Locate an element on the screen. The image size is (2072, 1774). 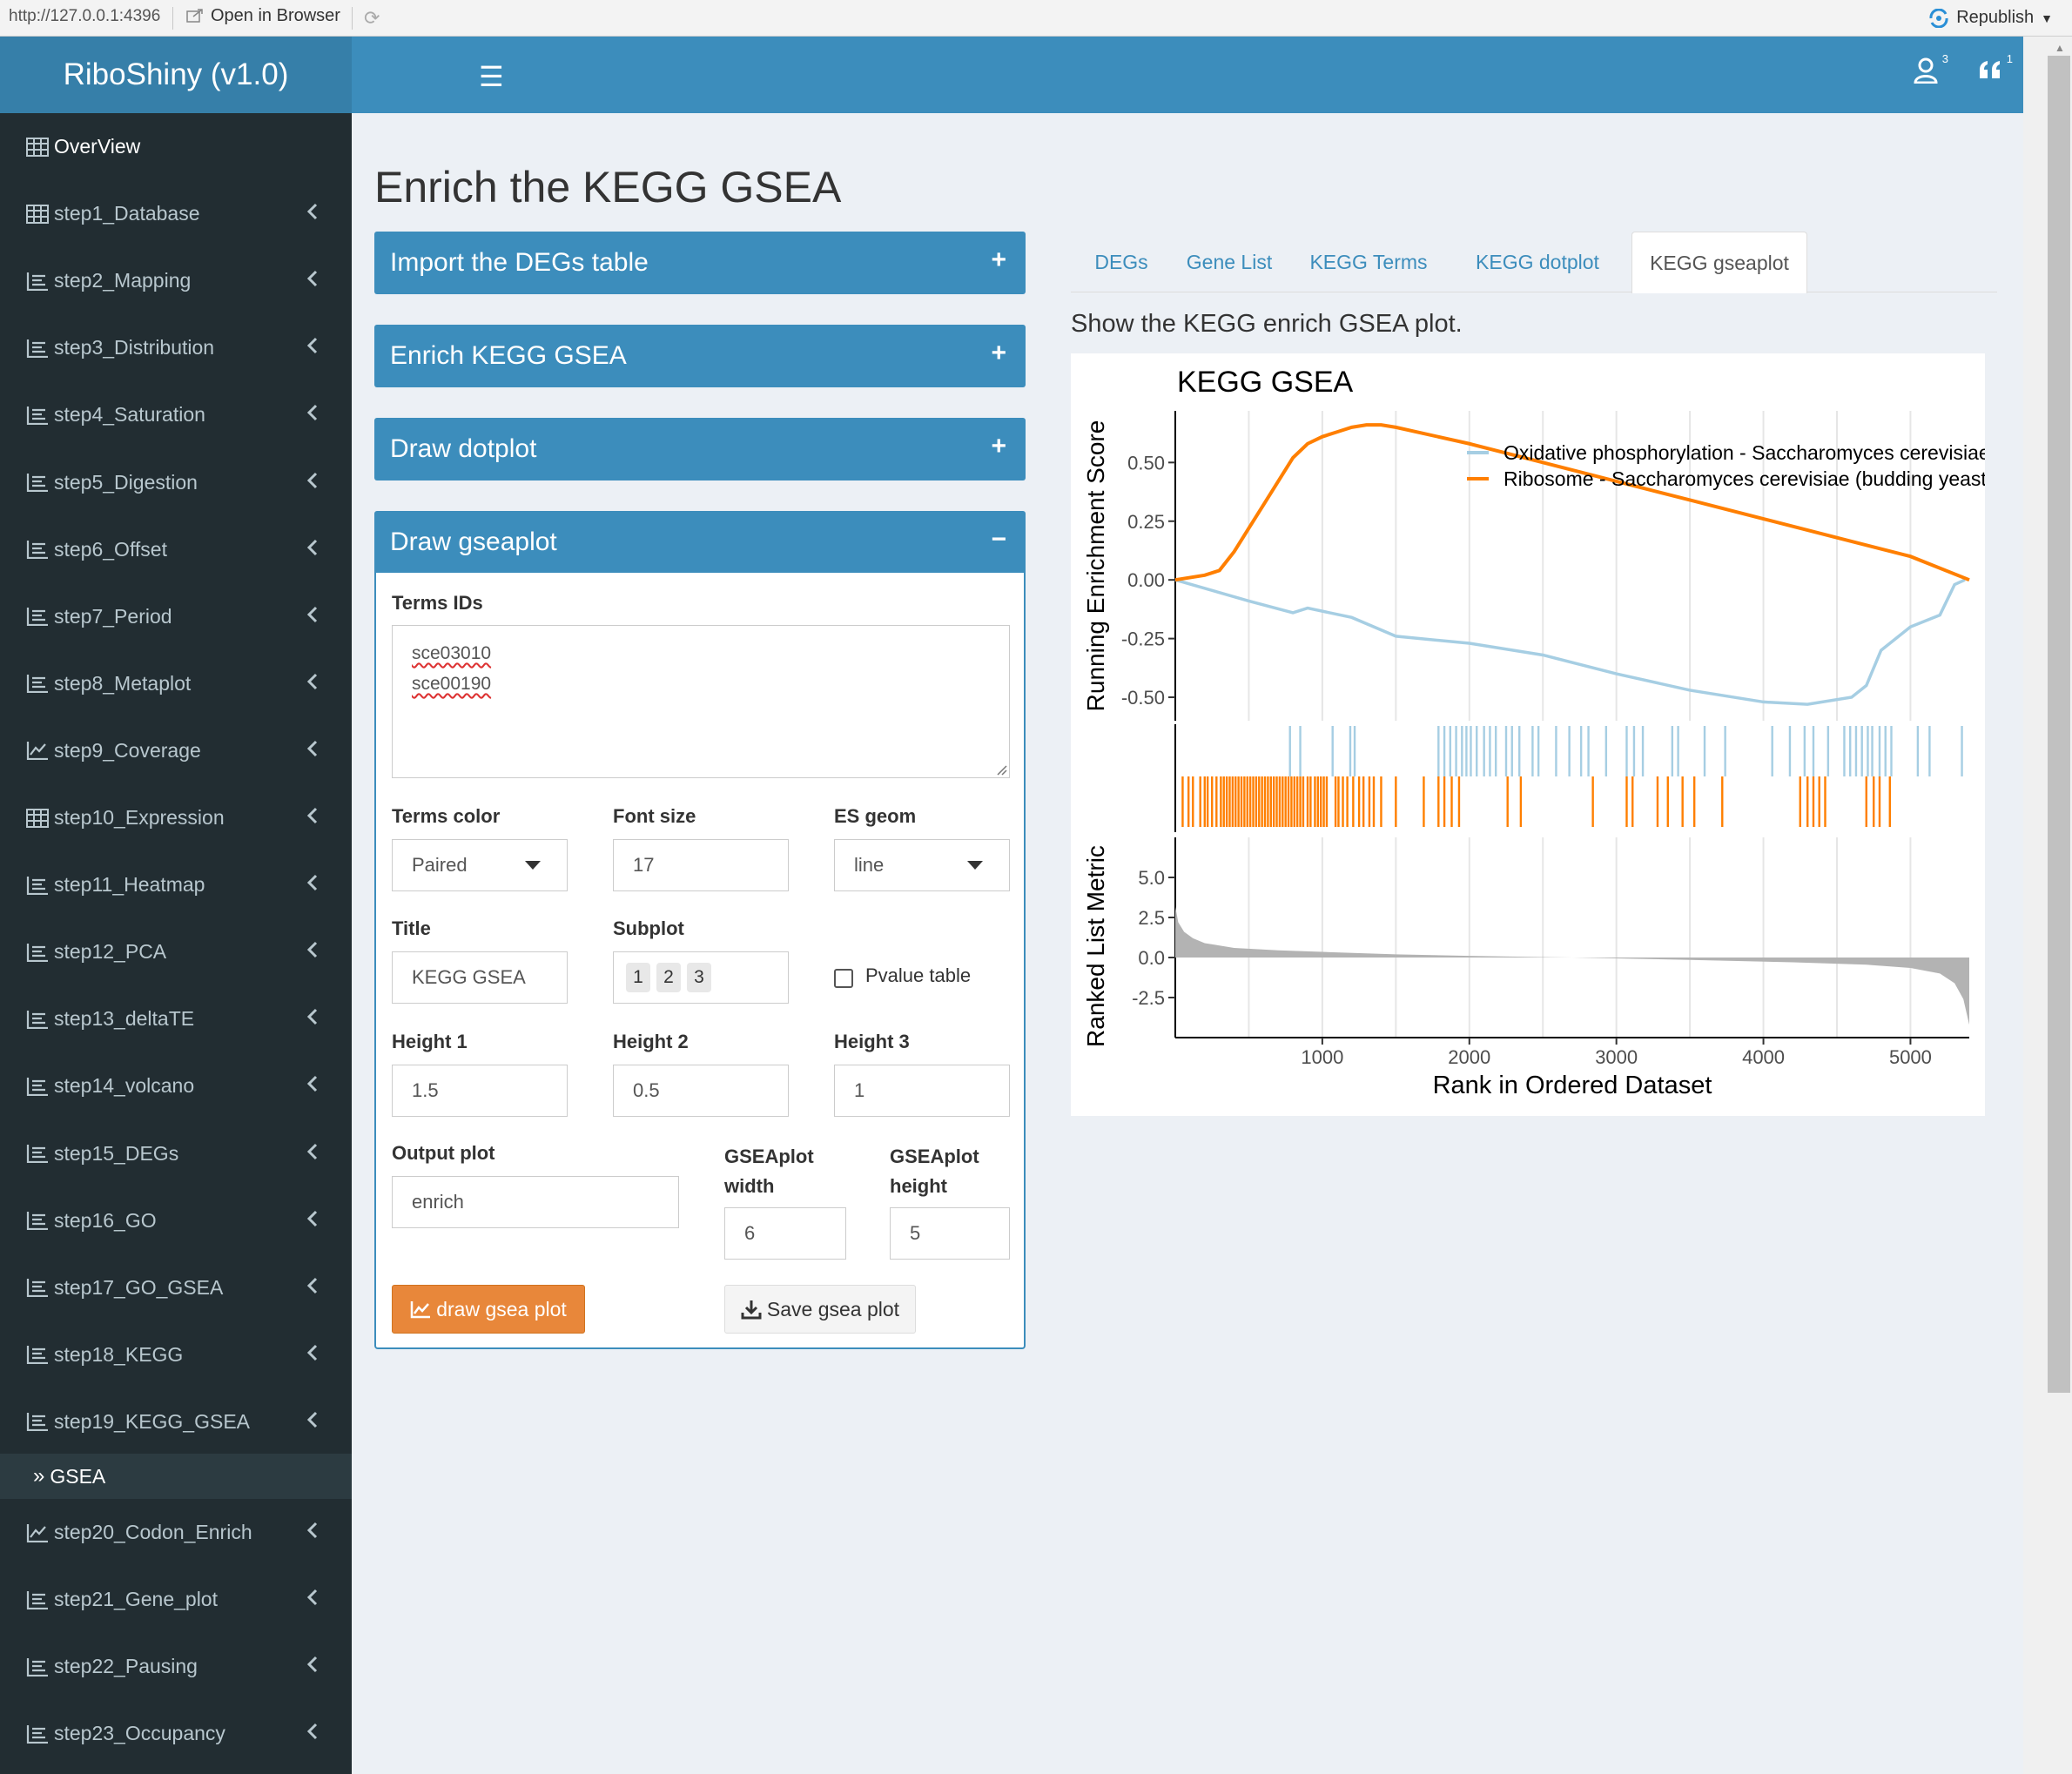
sidebar-item-step21-gene-plot: step21_Gene_plot is located at coordinates (176, 1599).